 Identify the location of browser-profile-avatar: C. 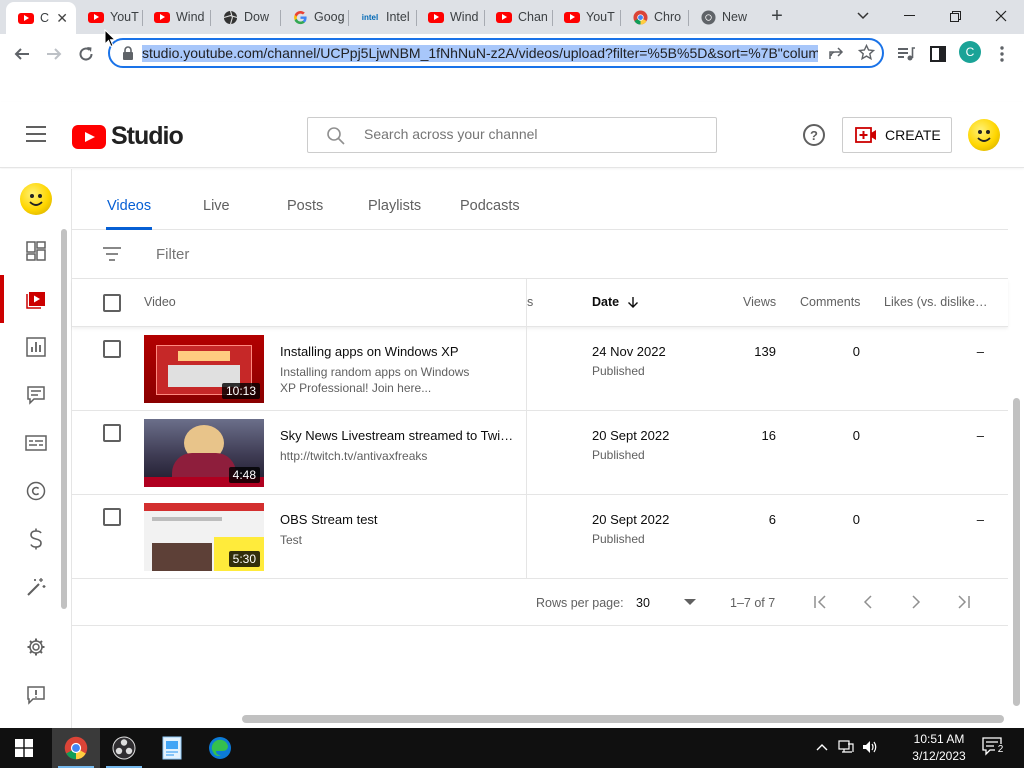
(970, 52).